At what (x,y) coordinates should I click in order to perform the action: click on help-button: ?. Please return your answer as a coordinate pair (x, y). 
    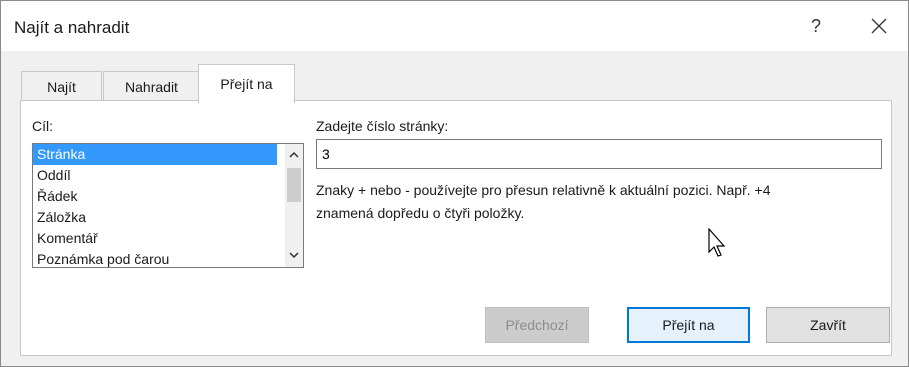
    Looking at the image, I should click on (816, 26).